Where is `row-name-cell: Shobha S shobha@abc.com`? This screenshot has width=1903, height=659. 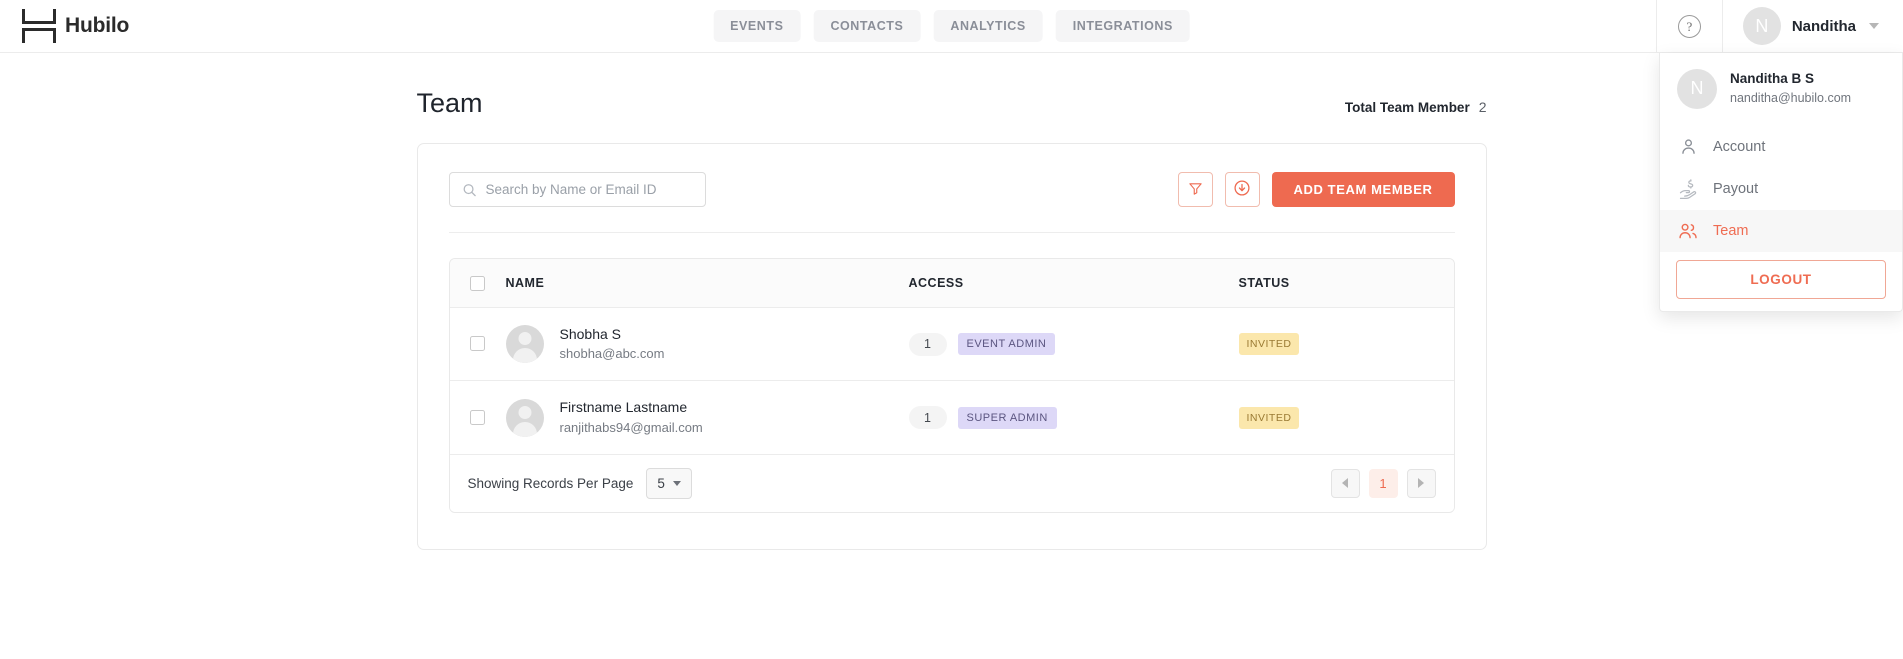
row-name-cell: Shobha S shobha@abc.com is located at coordinates (707, 344).